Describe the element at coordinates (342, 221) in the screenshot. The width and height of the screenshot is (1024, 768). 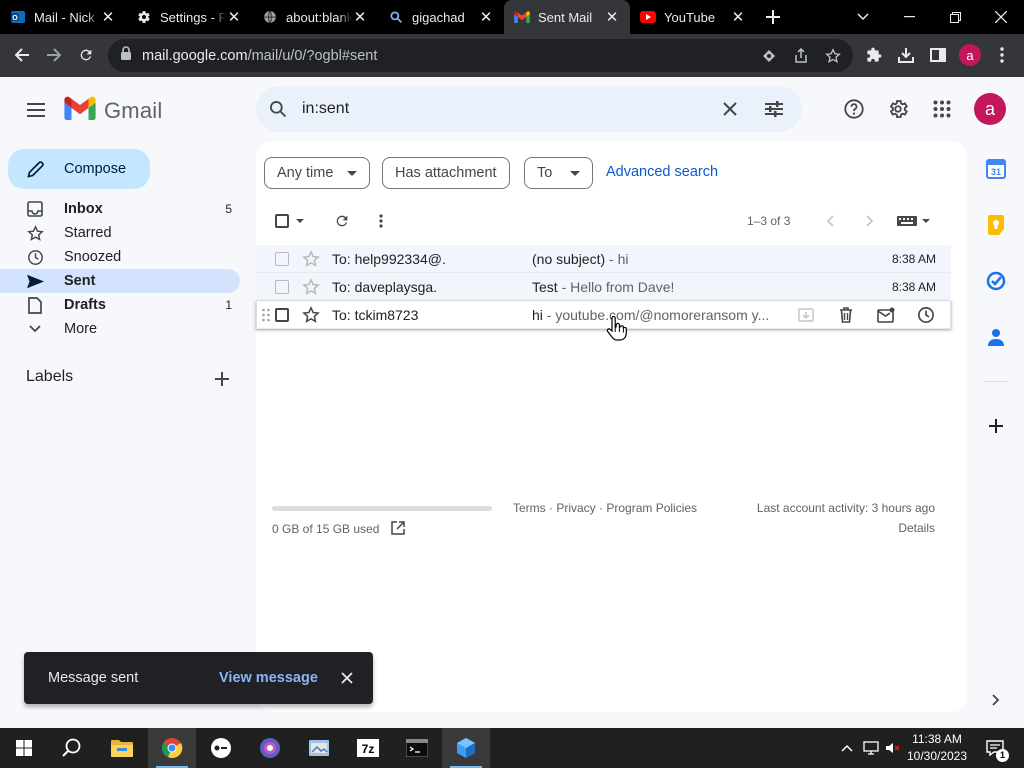
I see `refresh-icon` at that location.